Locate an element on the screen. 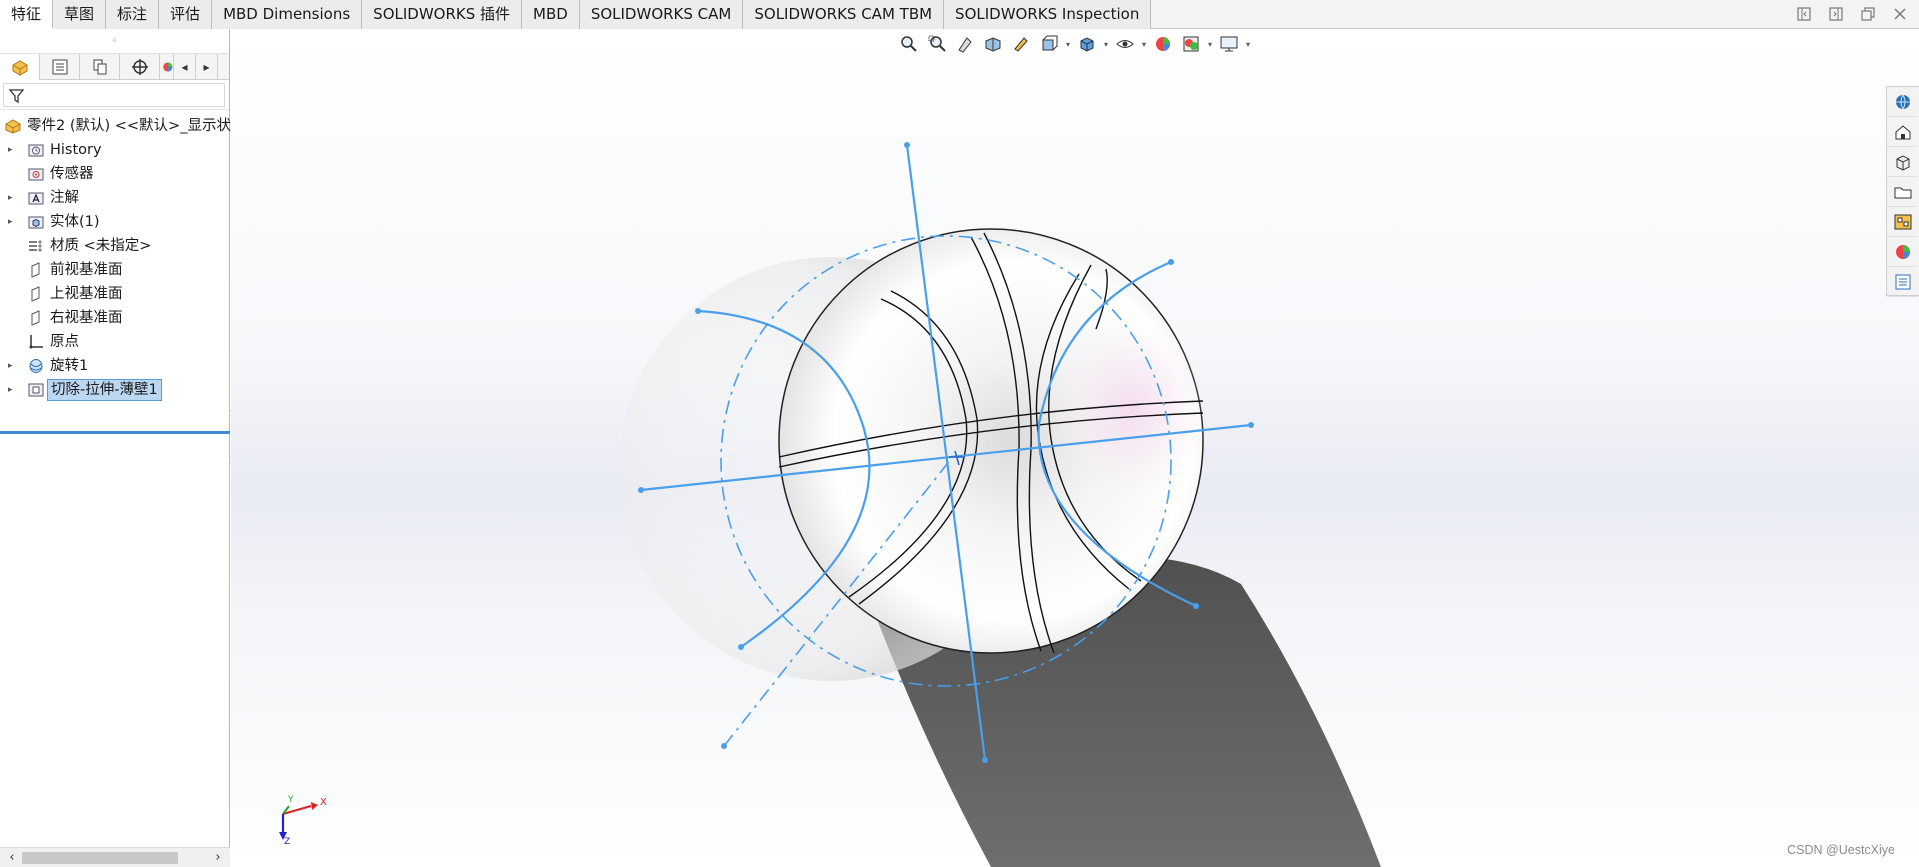 The image size is (1919, 867). feature-manager-tab is located at coordinates (20, 67).